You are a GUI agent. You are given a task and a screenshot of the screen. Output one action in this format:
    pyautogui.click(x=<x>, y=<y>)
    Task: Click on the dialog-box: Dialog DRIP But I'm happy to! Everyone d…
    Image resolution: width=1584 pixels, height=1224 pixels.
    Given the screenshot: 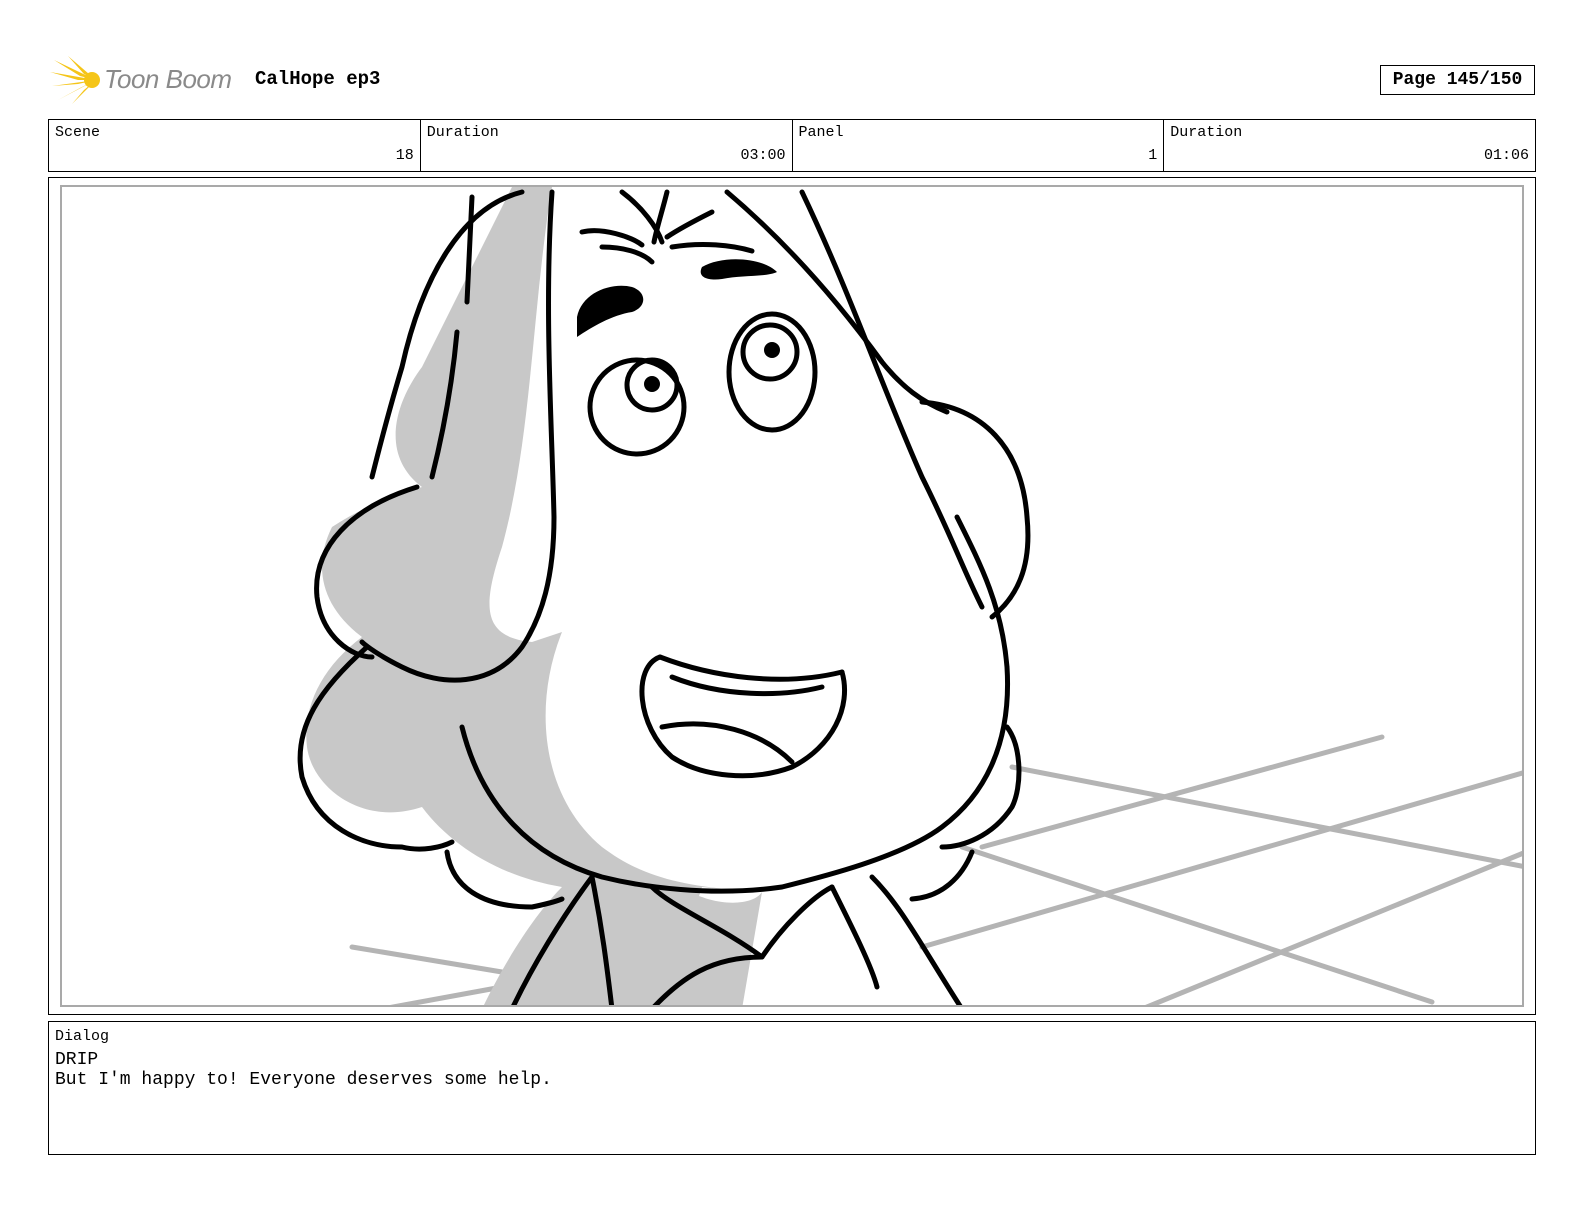 What is the action you would take?
    pyautogui.click(x=792, y=1088)
    